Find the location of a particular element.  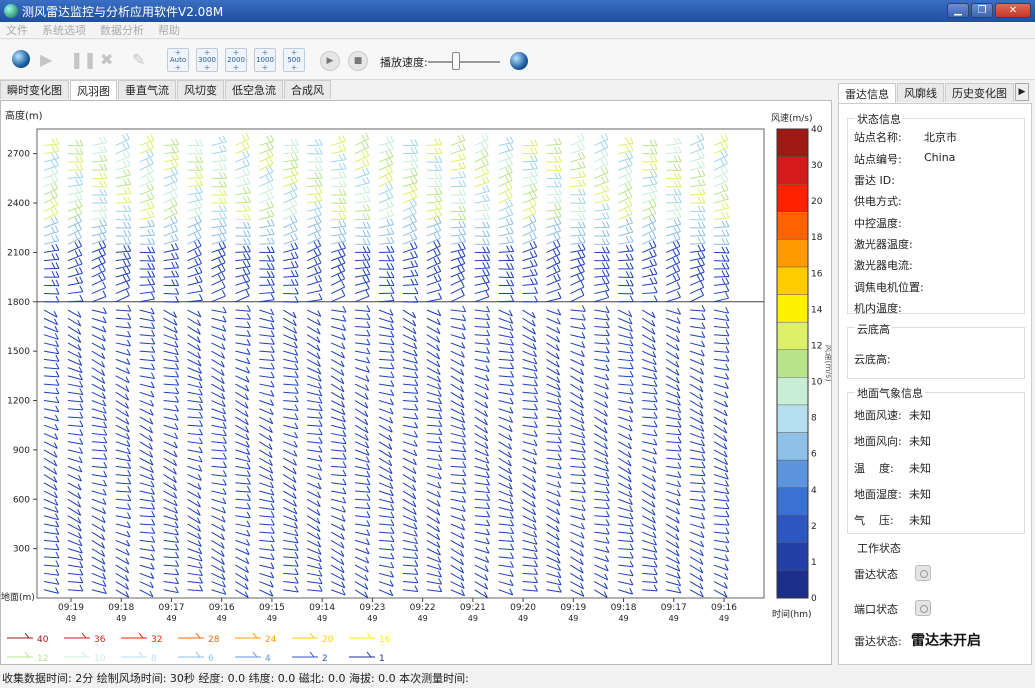

tab-vertical-airflow: 垂直气流 is located at coordinates (147, 89).